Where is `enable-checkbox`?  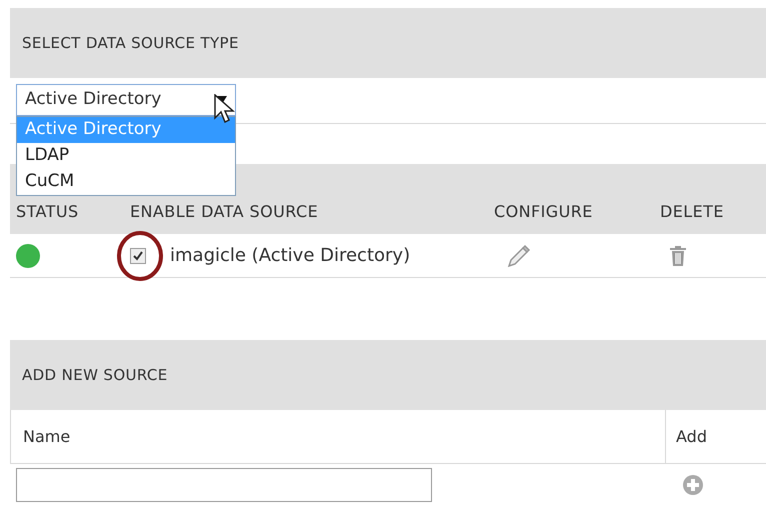 enable-checkbox is located at coordinates (138, 256).